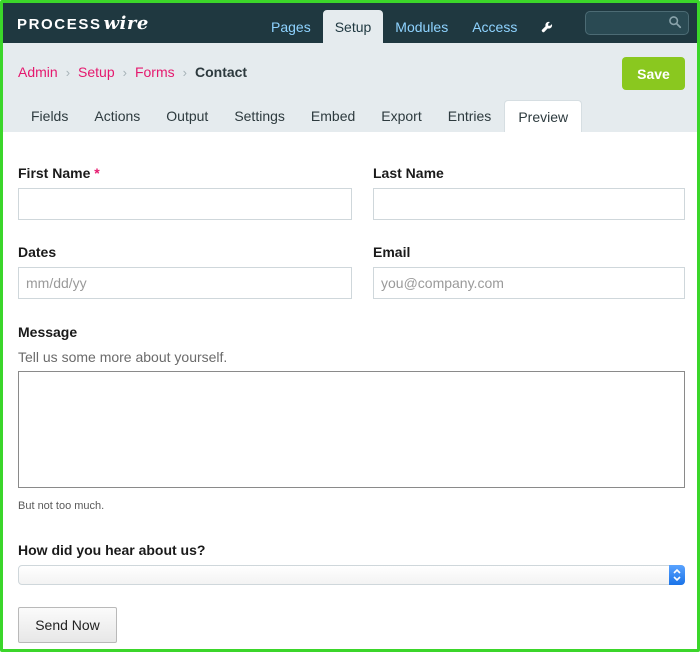 This screenshot has width=700, height=652. What do you see at coordinates (637, 23) in the screenshot?
I see `search-input` at bounding box center [637, 23].